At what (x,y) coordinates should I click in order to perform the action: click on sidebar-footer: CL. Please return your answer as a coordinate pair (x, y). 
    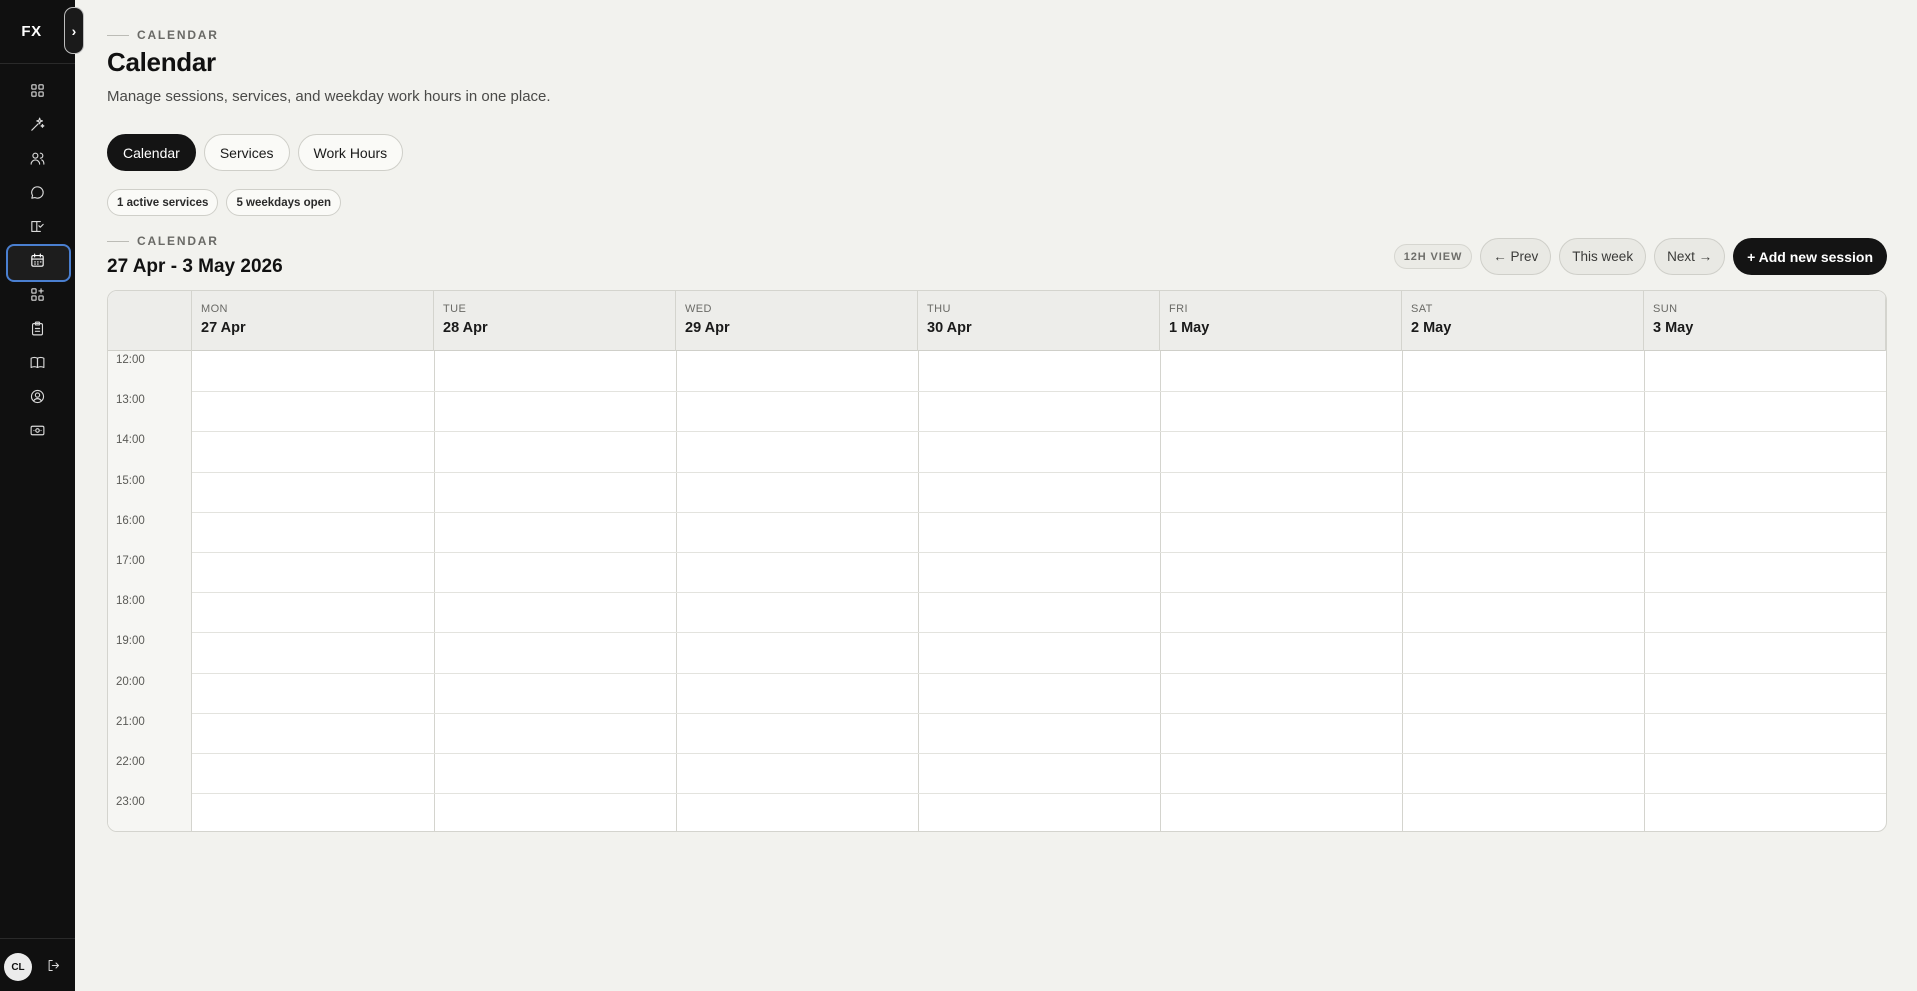
    Looking at the image, I should click on (37, 964).